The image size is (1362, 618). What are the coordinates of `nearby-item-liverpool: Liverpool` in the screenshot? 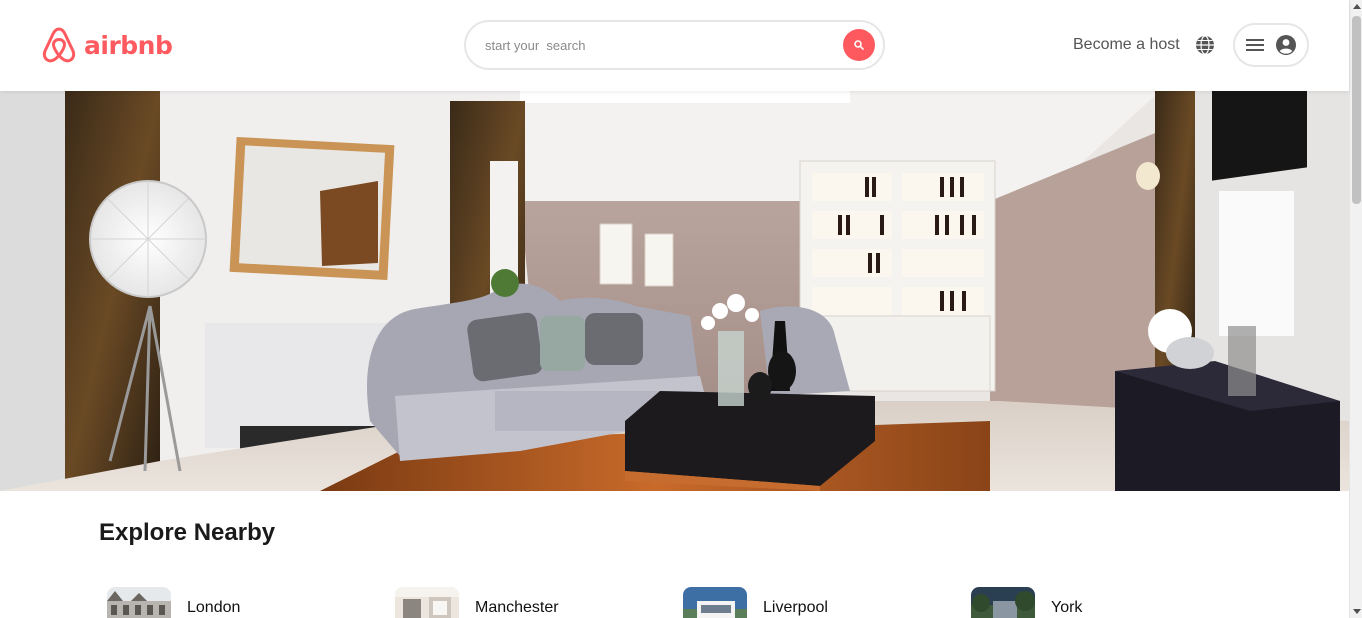 It's located at (755, 602).